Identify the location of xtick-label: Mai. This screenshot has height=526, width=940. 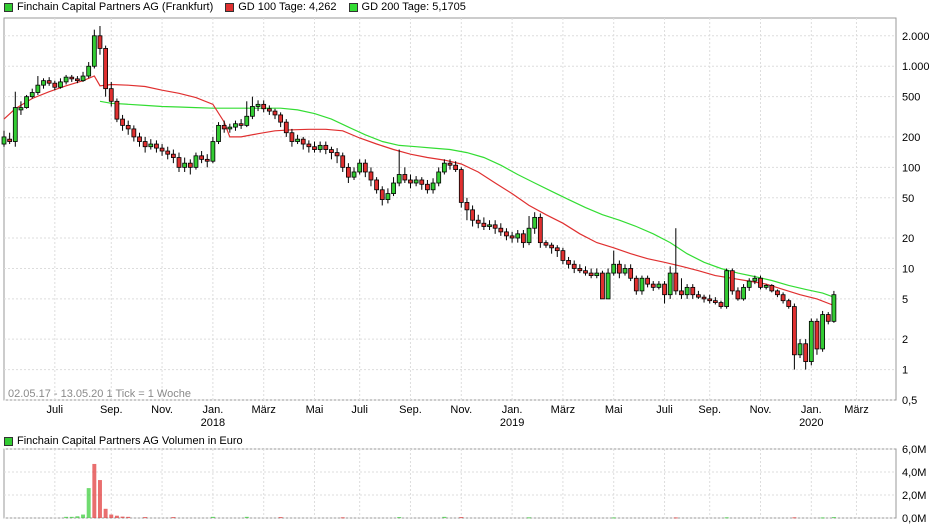
(315, 410).